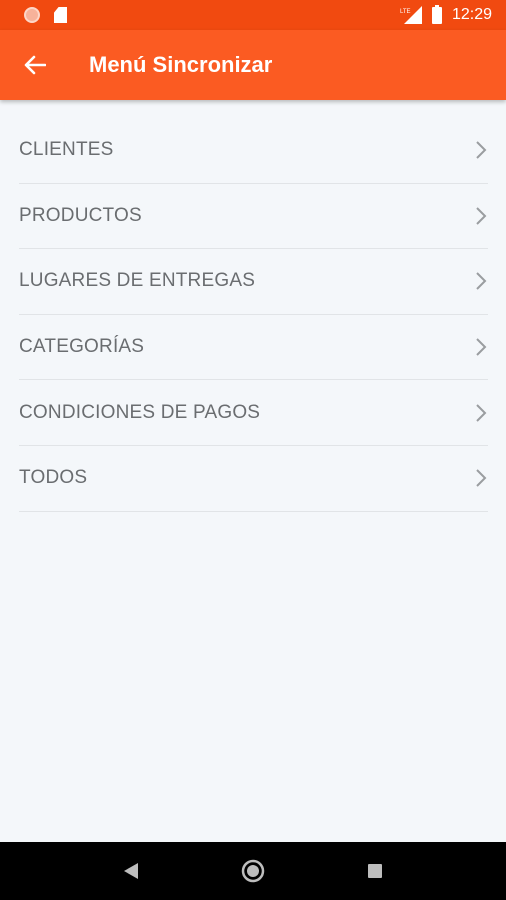 This screenshot has width=506, height=900. I want to click on status-right: LTE 12:29, so click(446, 14).